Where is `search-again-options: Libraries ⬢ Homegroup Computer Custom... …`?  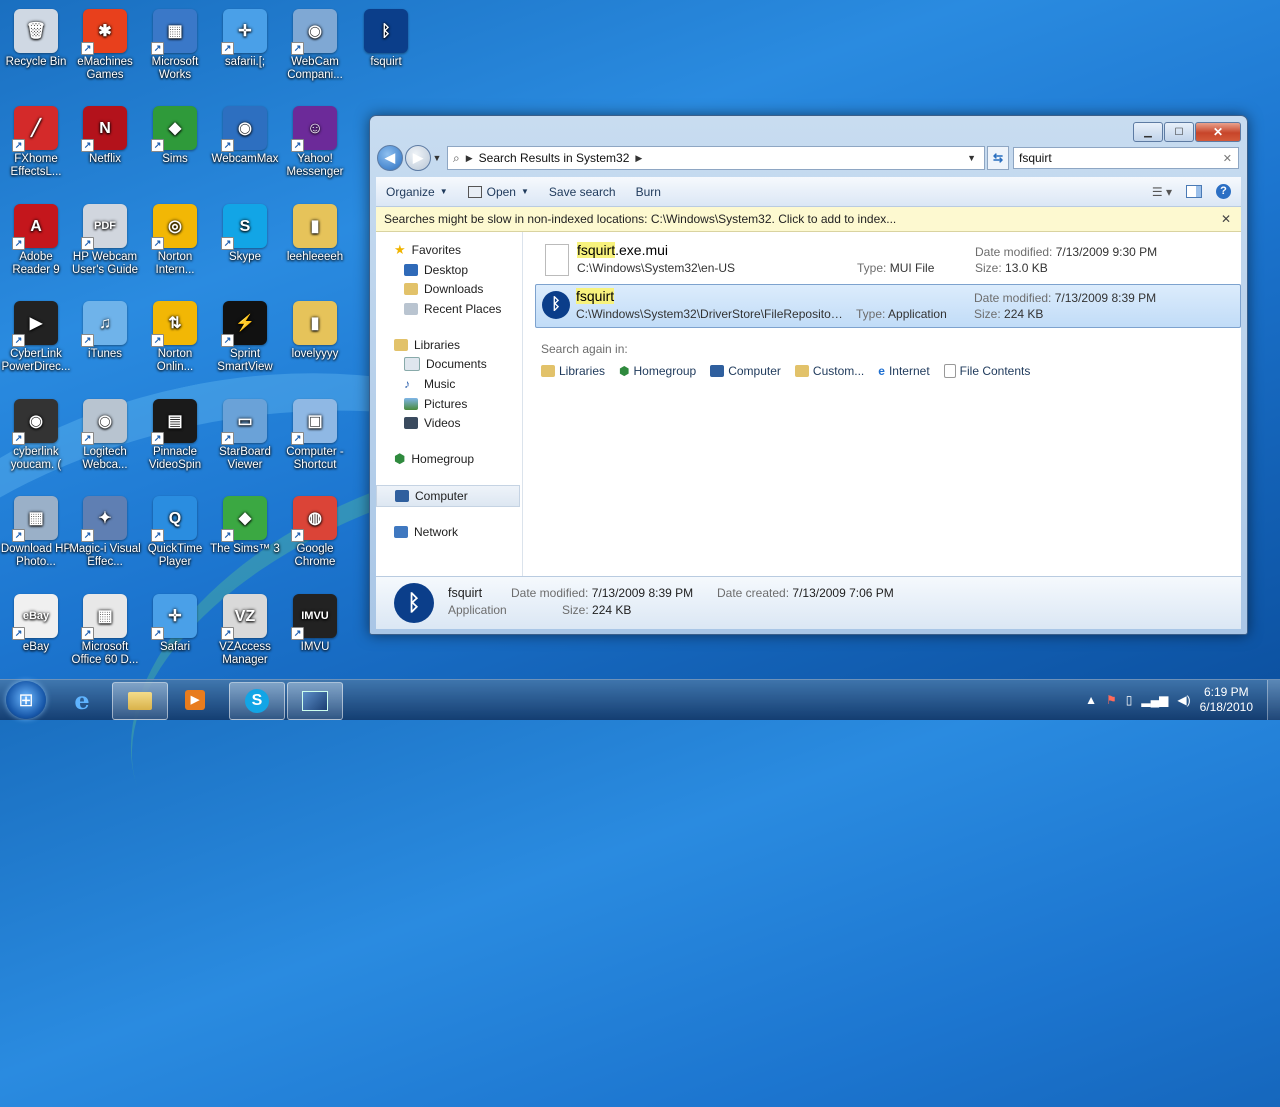
search-again-options: Libraries ⬢ Homegroup Computer Custom... … is located at coordinates (891, 371).